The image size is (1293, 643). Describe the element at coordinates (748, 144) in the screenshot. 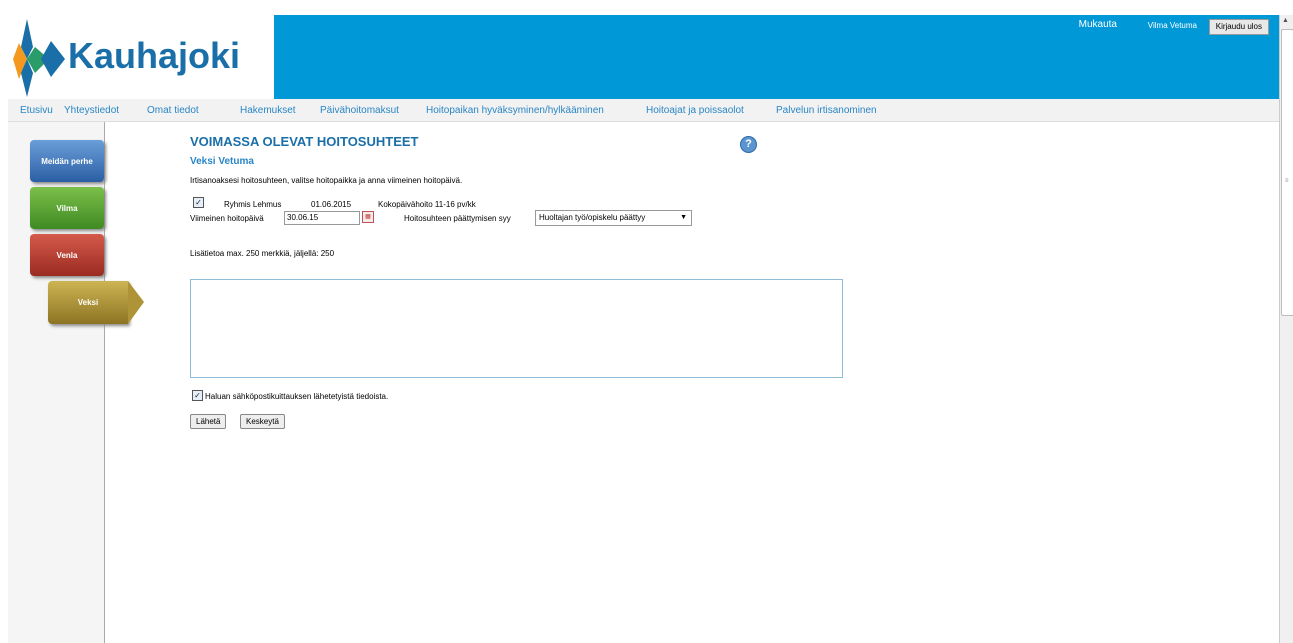

I see `question-icon: ?` at that location.